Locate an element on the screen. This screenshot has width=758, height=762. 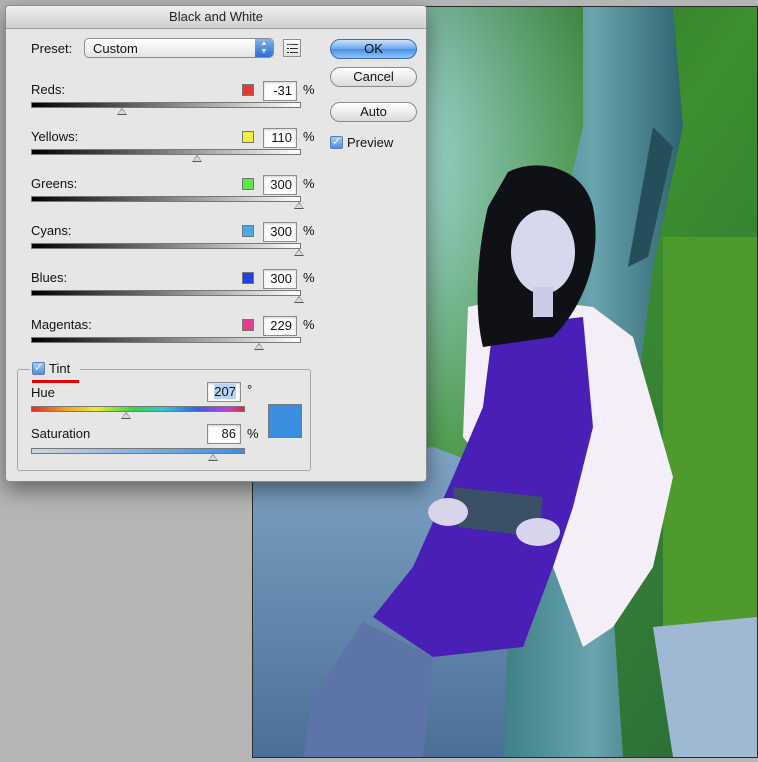
reds-slider-thumb is located at coordinates (122, 111).